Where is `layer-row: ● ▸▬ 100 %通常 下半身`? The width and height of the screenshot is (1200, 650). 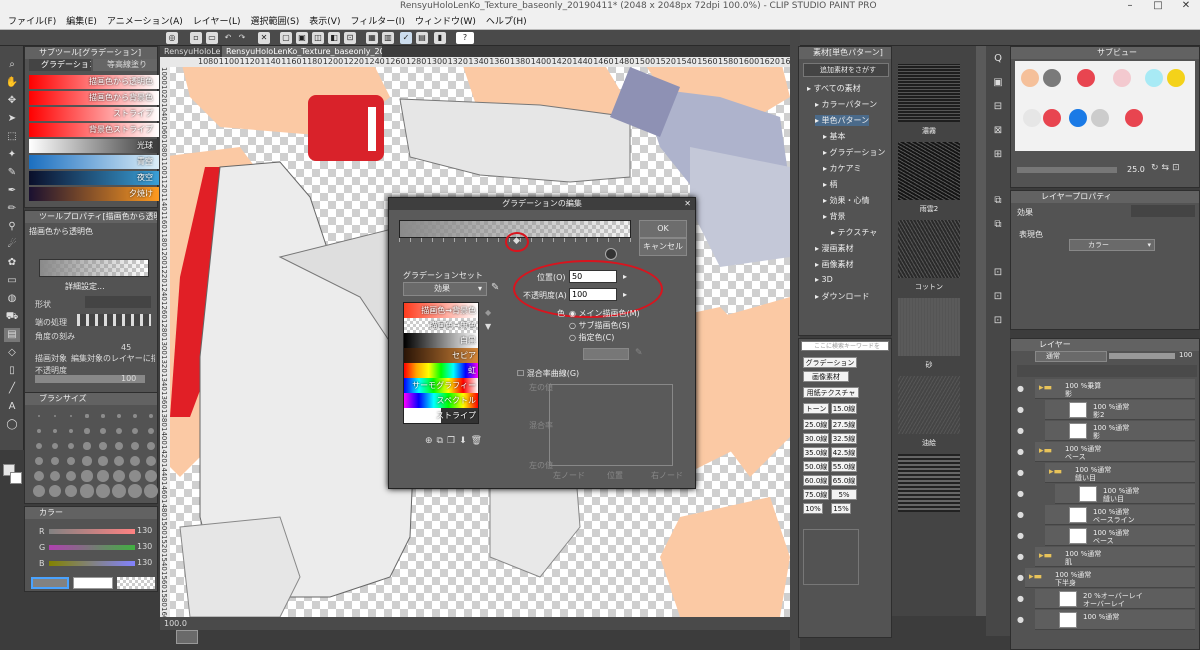
layer-row: ● ▸▬ 100 %通常 下半身 is located at coordinates (1106, 578).